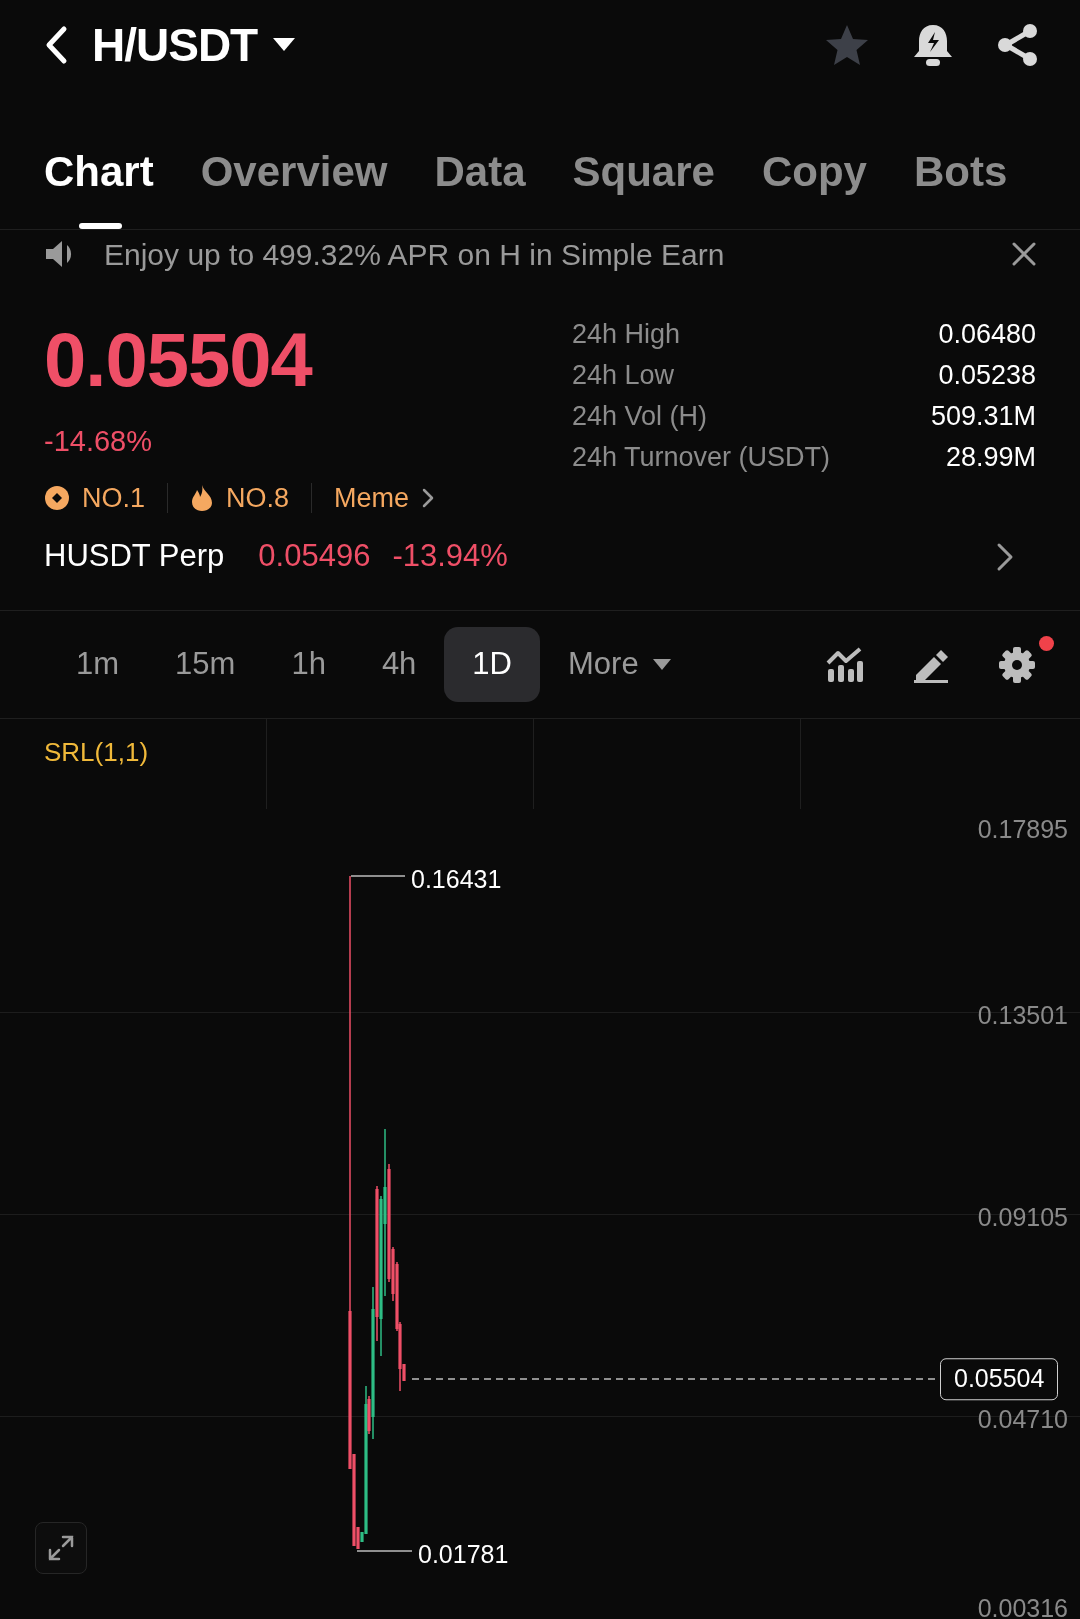  I want to click on close-button, so click(1024, 254).